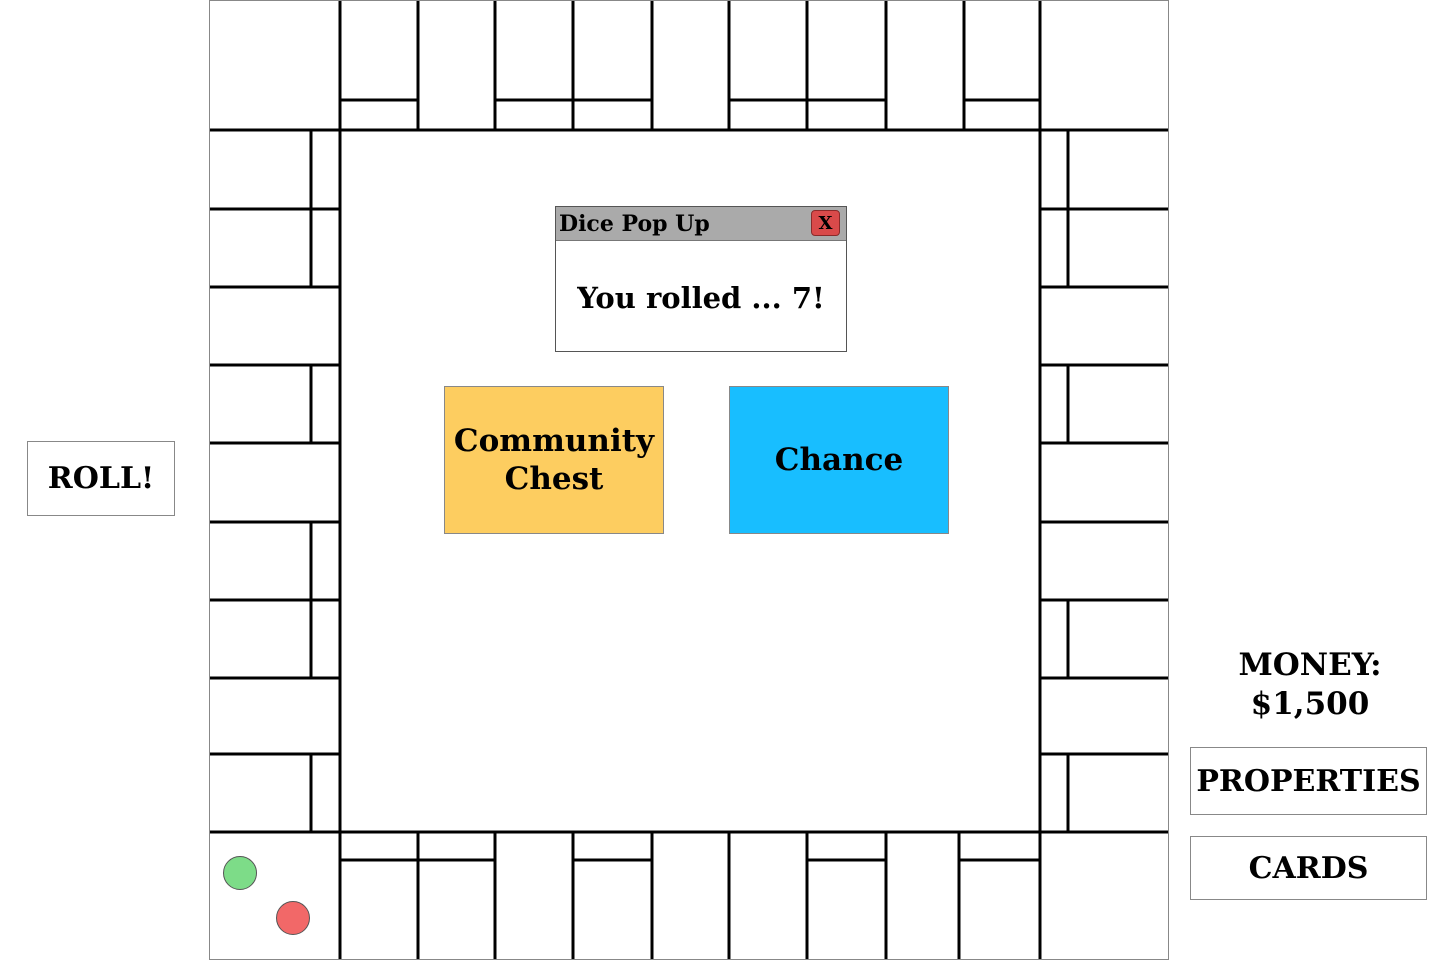 The height and width of the screenshot is (960, 1440). Describe the element at coordinates (240, 873) in the screenshot. I see `player-token-green` at that location.